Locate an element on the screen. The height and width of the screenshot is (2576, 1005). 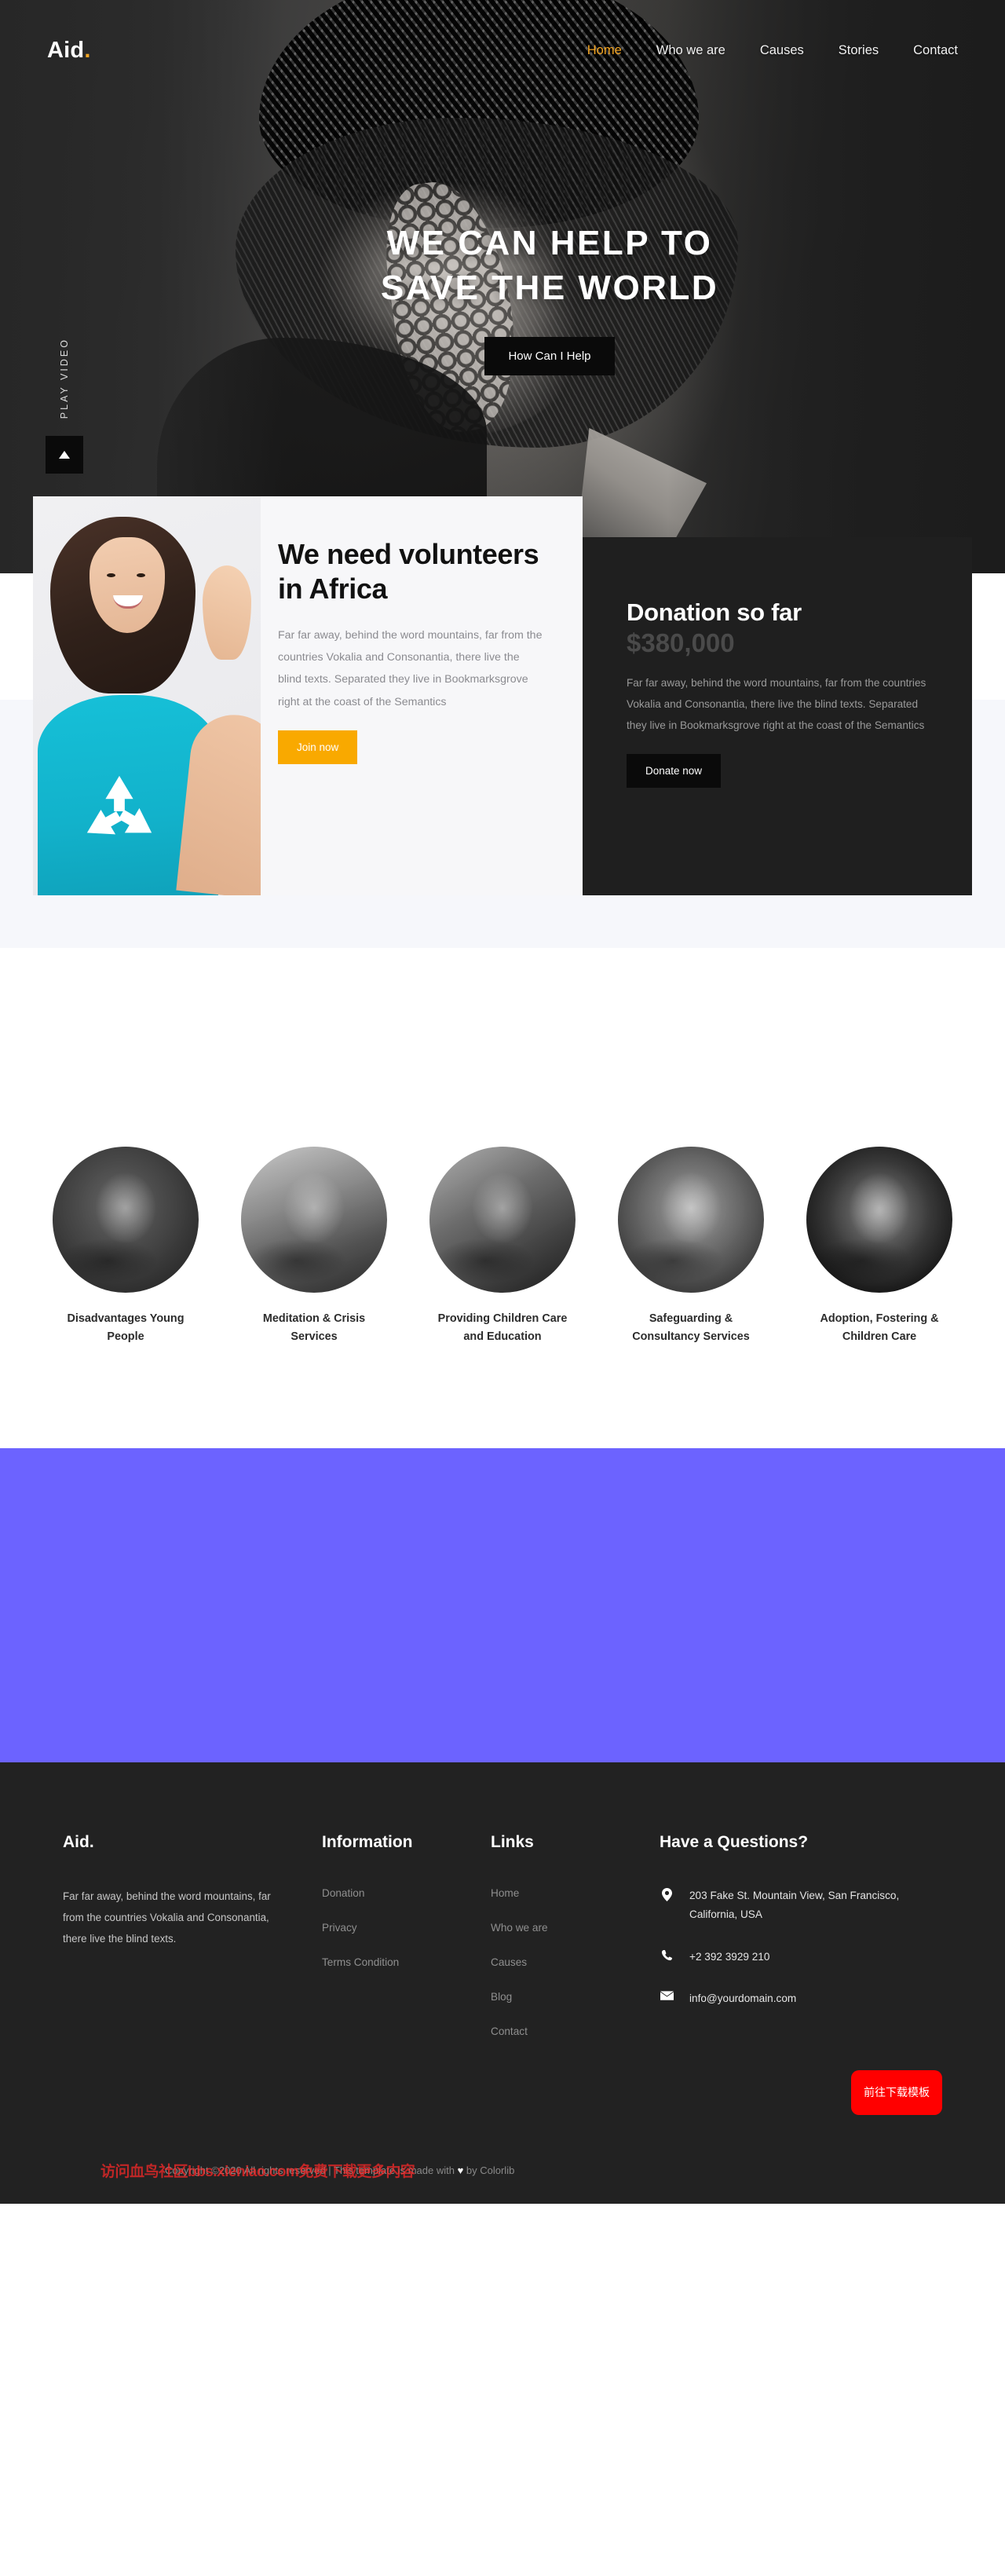
list-item: Who we are is located at coordinates (563, 1928).